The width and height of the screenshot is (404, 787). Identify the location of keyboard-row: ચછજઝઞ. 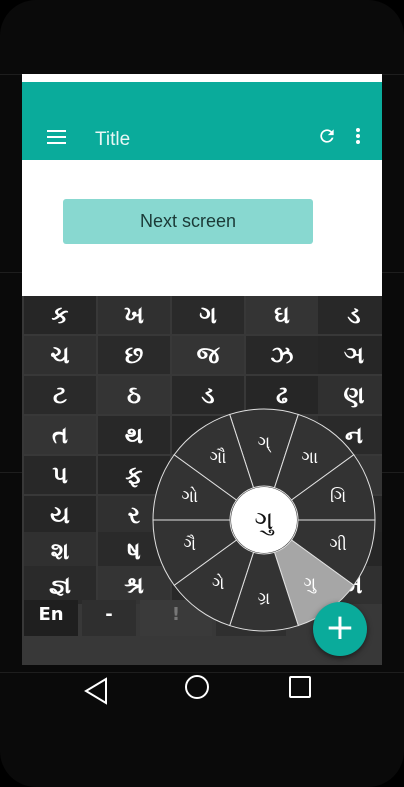
(202, 355).